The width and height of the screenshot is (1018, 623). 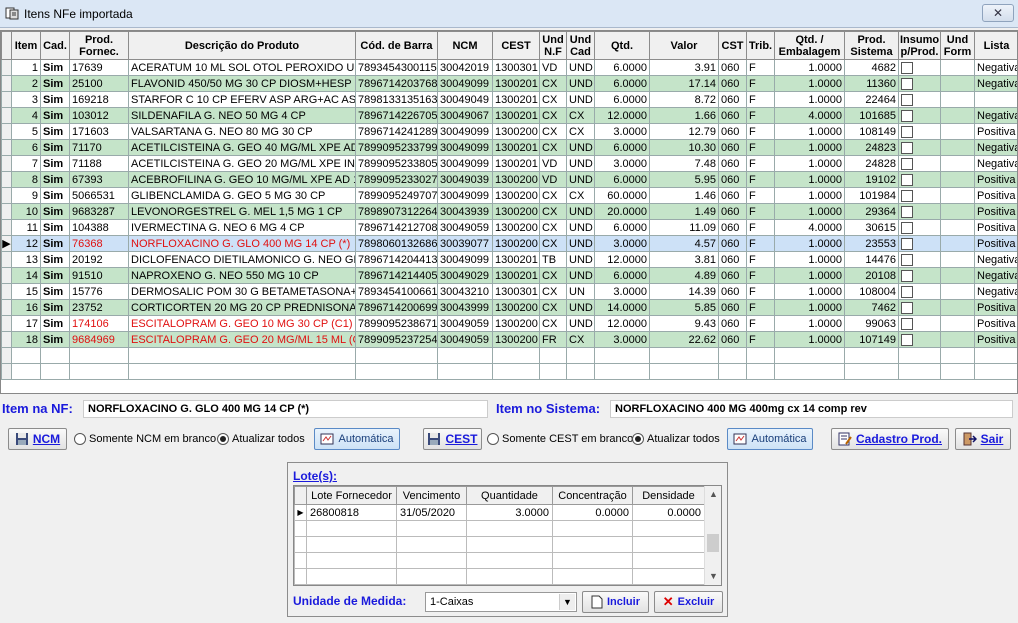 What do you see at coordinates (396, 323) in the screenshot?
I see `cell-barra: 7899095238671` at bounding box center [396, 323].